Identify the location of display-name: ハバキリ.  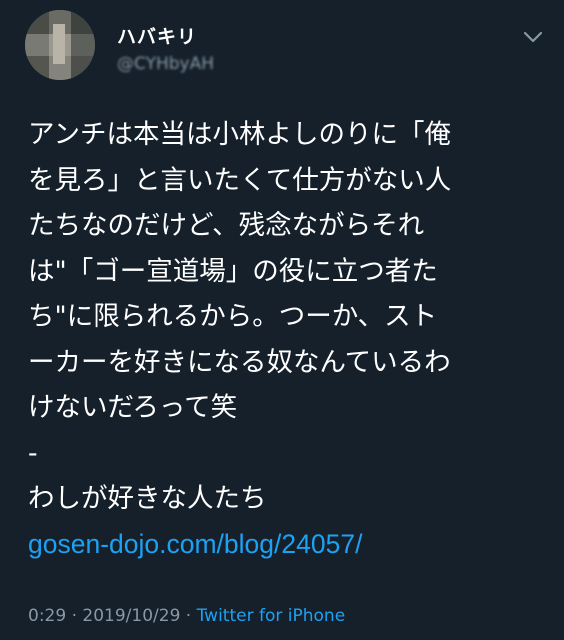
(157, 35).